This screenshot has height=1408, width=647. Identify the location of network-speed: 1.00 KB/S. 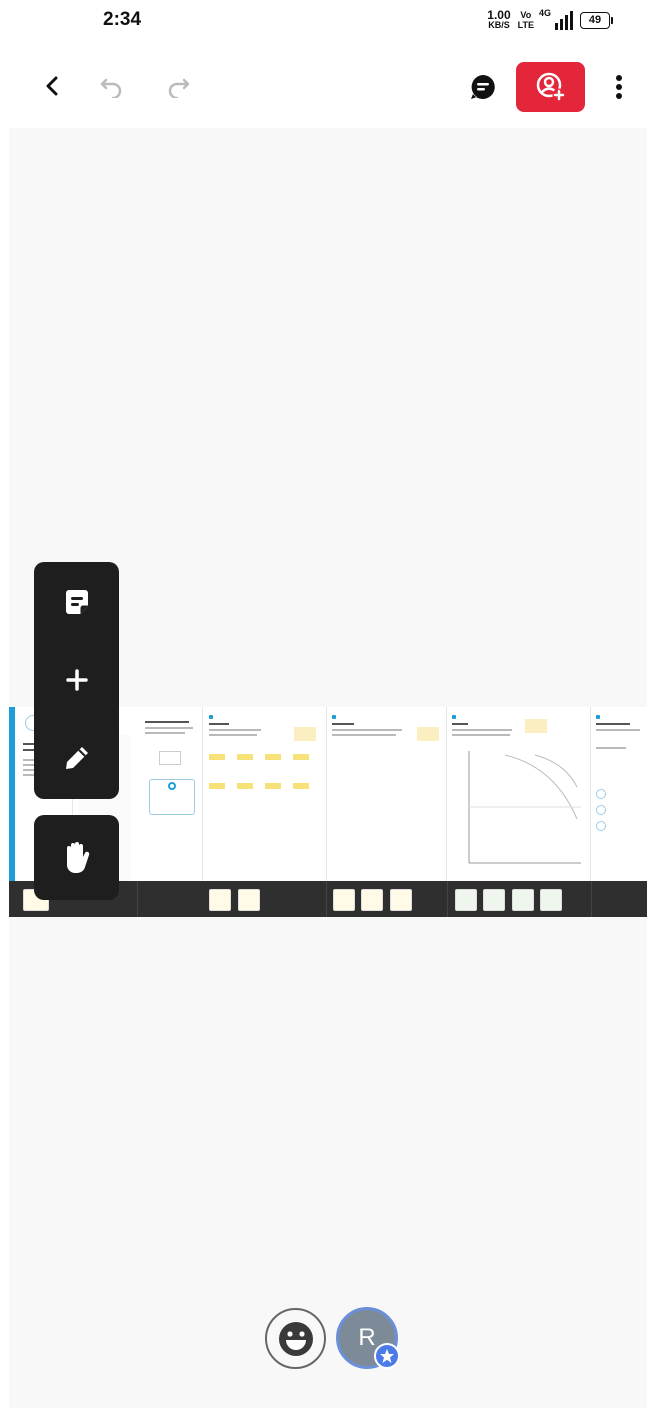
(499, 19).